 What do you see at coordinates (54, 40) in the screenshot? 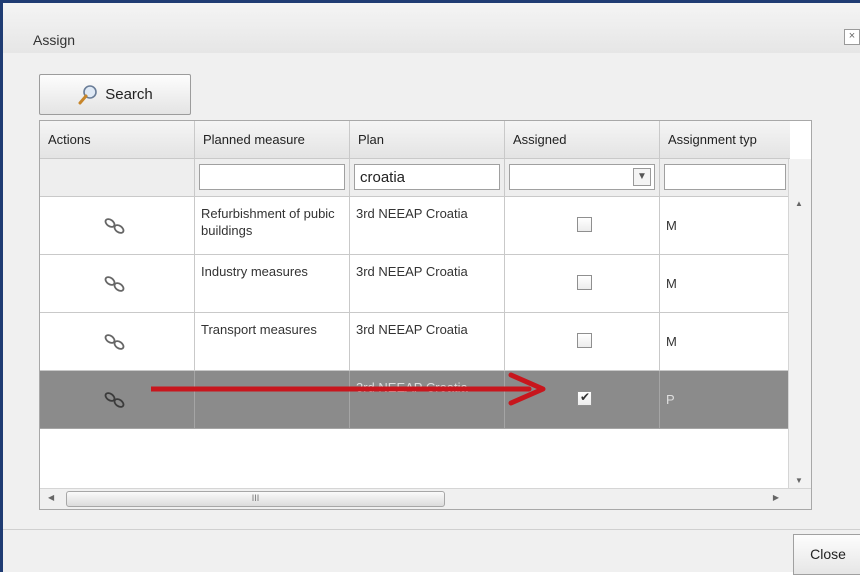
I see `dialog-title: Assign` at bounding box center [54, 40].